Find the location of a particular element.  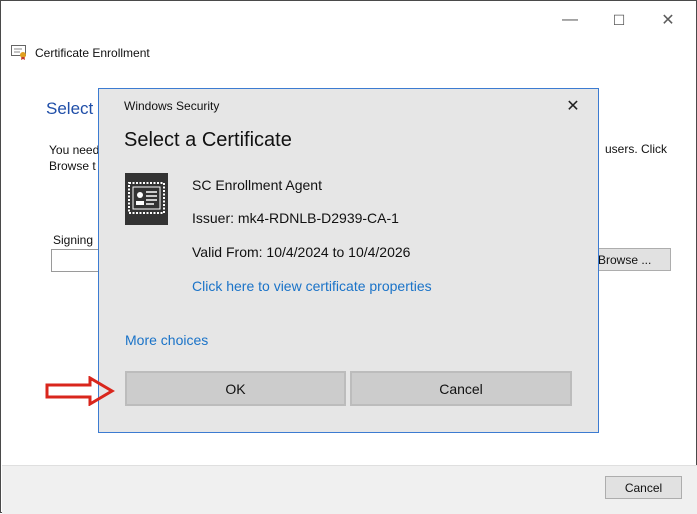

wizard-description-right: users. Click is located at coordinates (636, 149).